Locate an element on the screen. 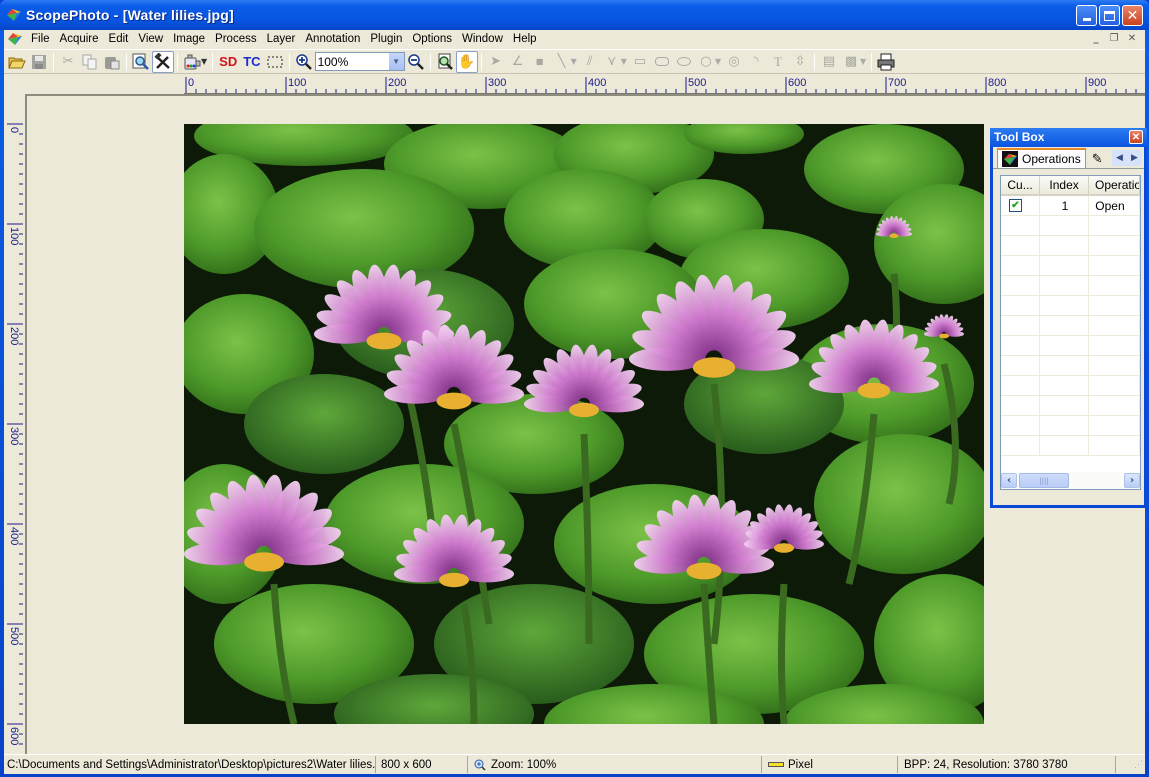 This screenshot has height=777, width=1149. menu-help: Help is located at coordinates (525, 39).